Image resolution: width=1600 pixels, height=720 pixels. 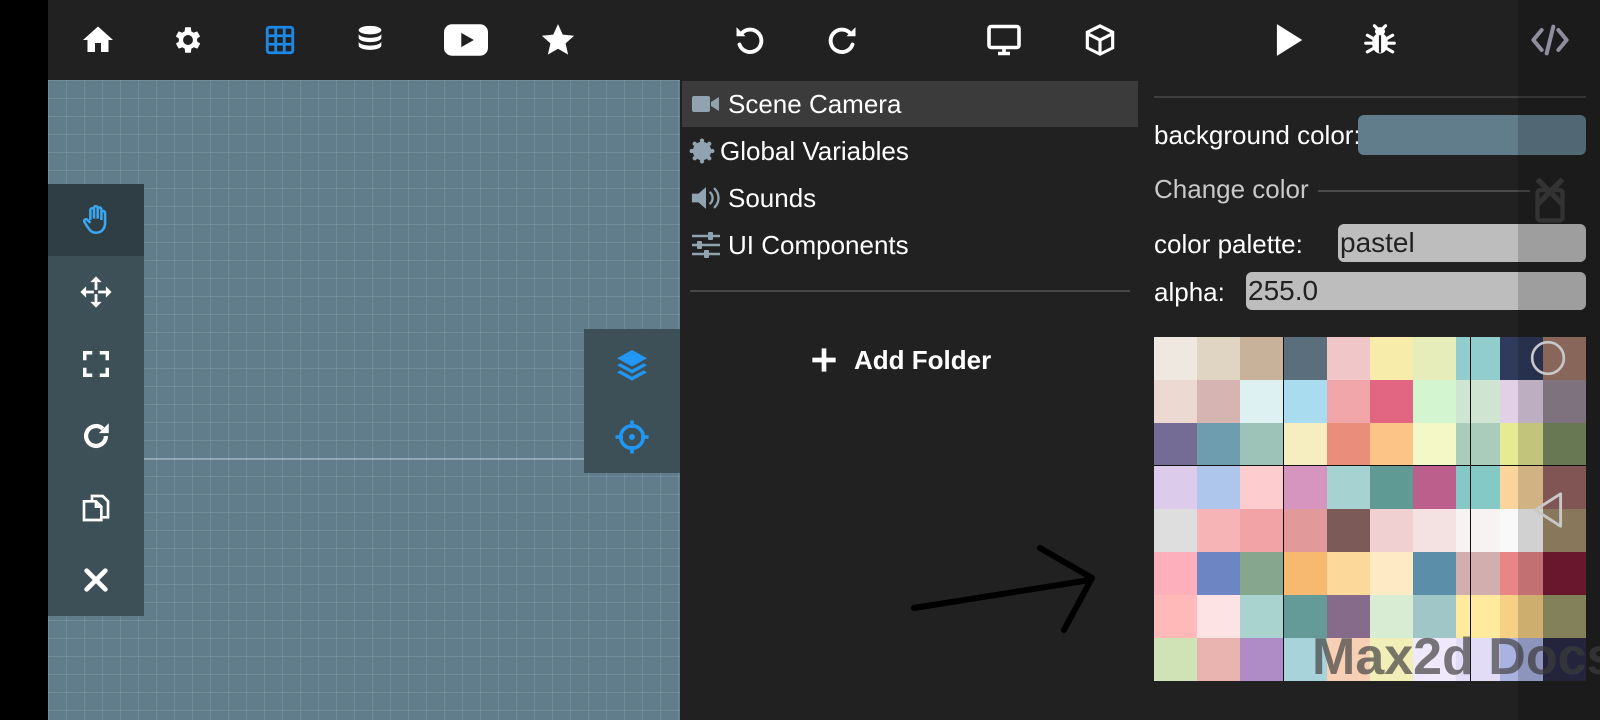 What do you see at coordinates (842, 40) in the screenshot?
I see `redo-icon` at bounding box center [842, 40].